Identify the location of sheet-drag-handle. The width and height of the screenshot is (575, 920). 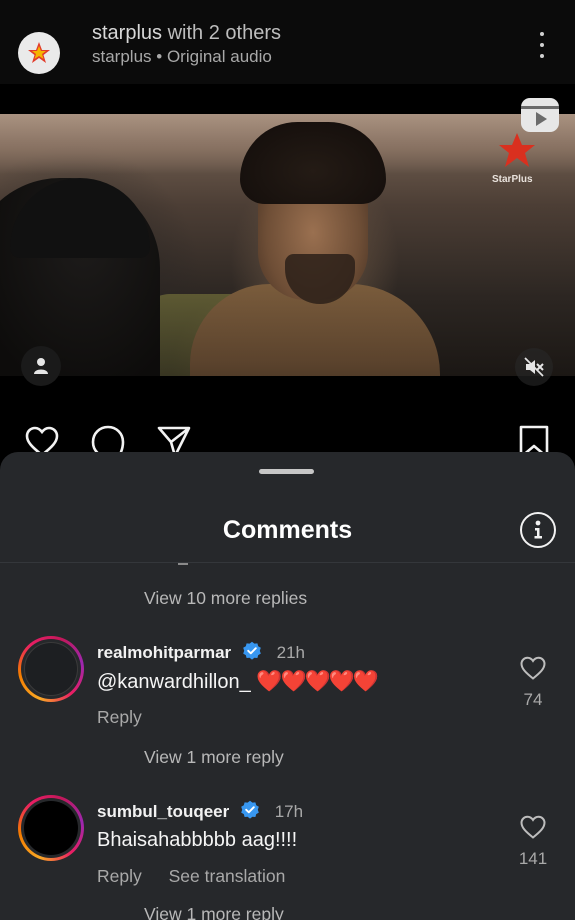
(286, 471).